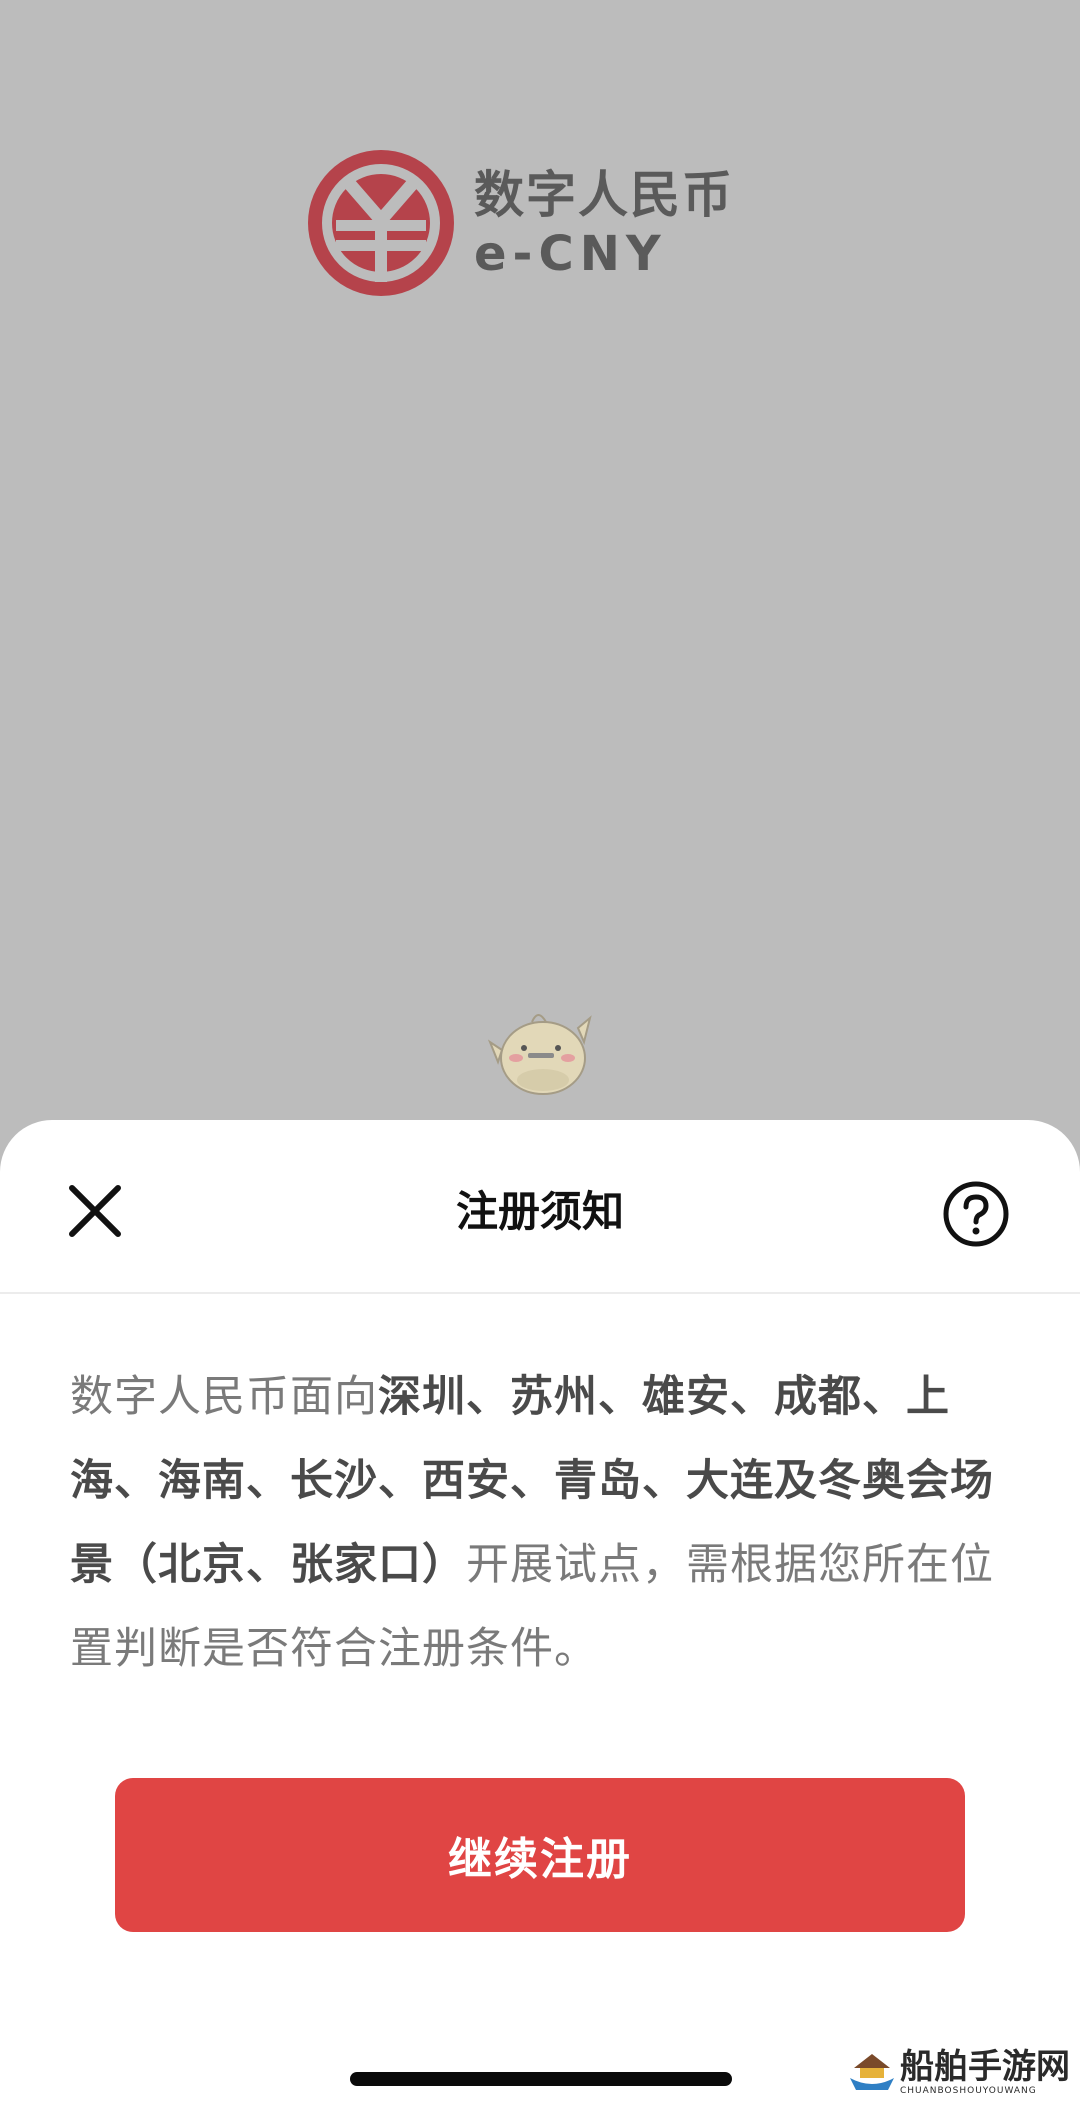  I want to click on logo-name-cn: 数字人民币, so click(604, 195).